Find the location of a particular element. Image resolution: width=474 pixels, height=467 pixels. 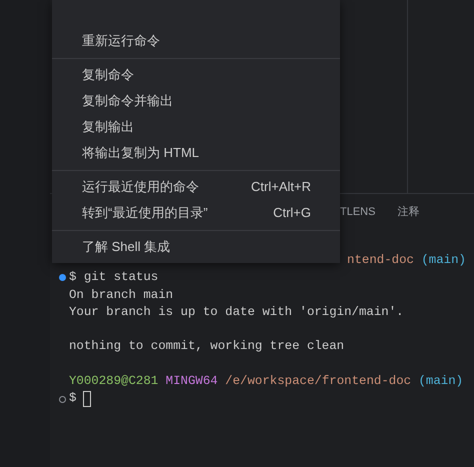

menu-item: 复制命令并输出 is located at coordinates (196, 101).